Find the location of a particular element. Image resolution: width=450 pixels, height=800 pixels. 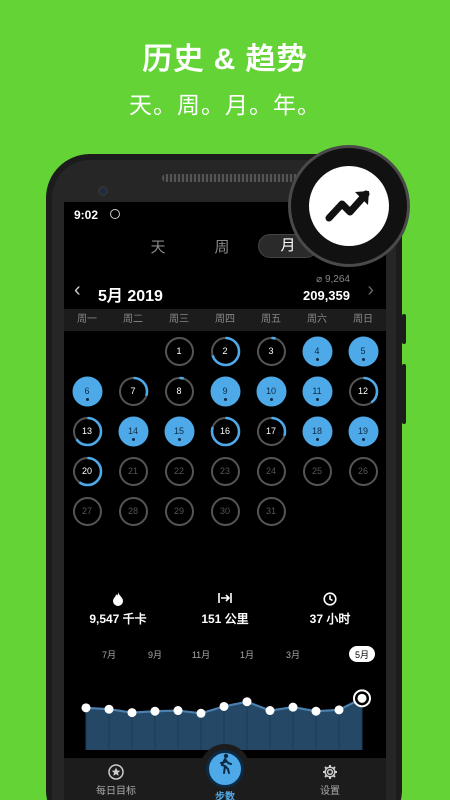

chart-x-tick-label: 9月 is located at coordinates (155, 655).